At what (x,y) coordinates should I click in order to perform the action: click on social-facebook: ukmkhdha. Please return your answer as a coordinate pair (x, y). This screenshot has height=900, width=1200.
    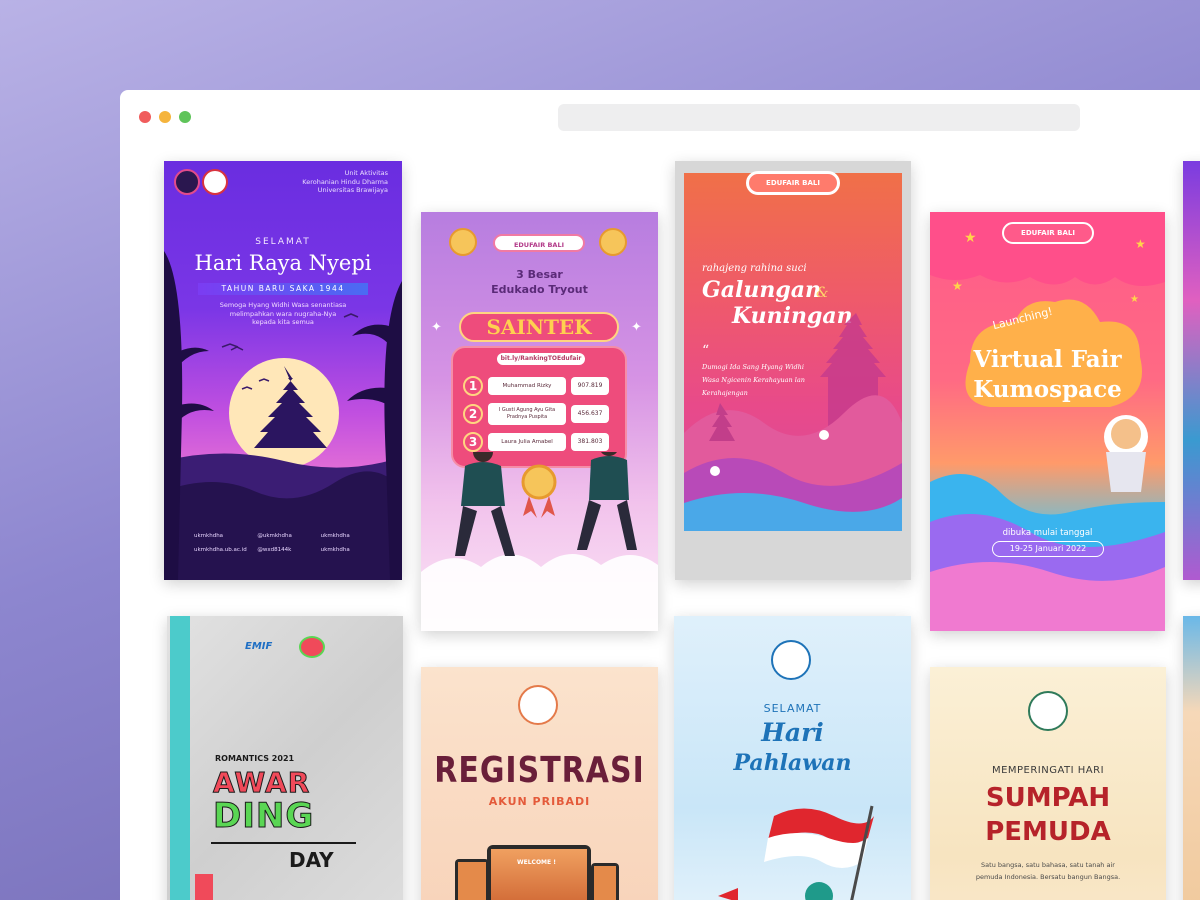
    Looking at the image, I should click on (225, 536).